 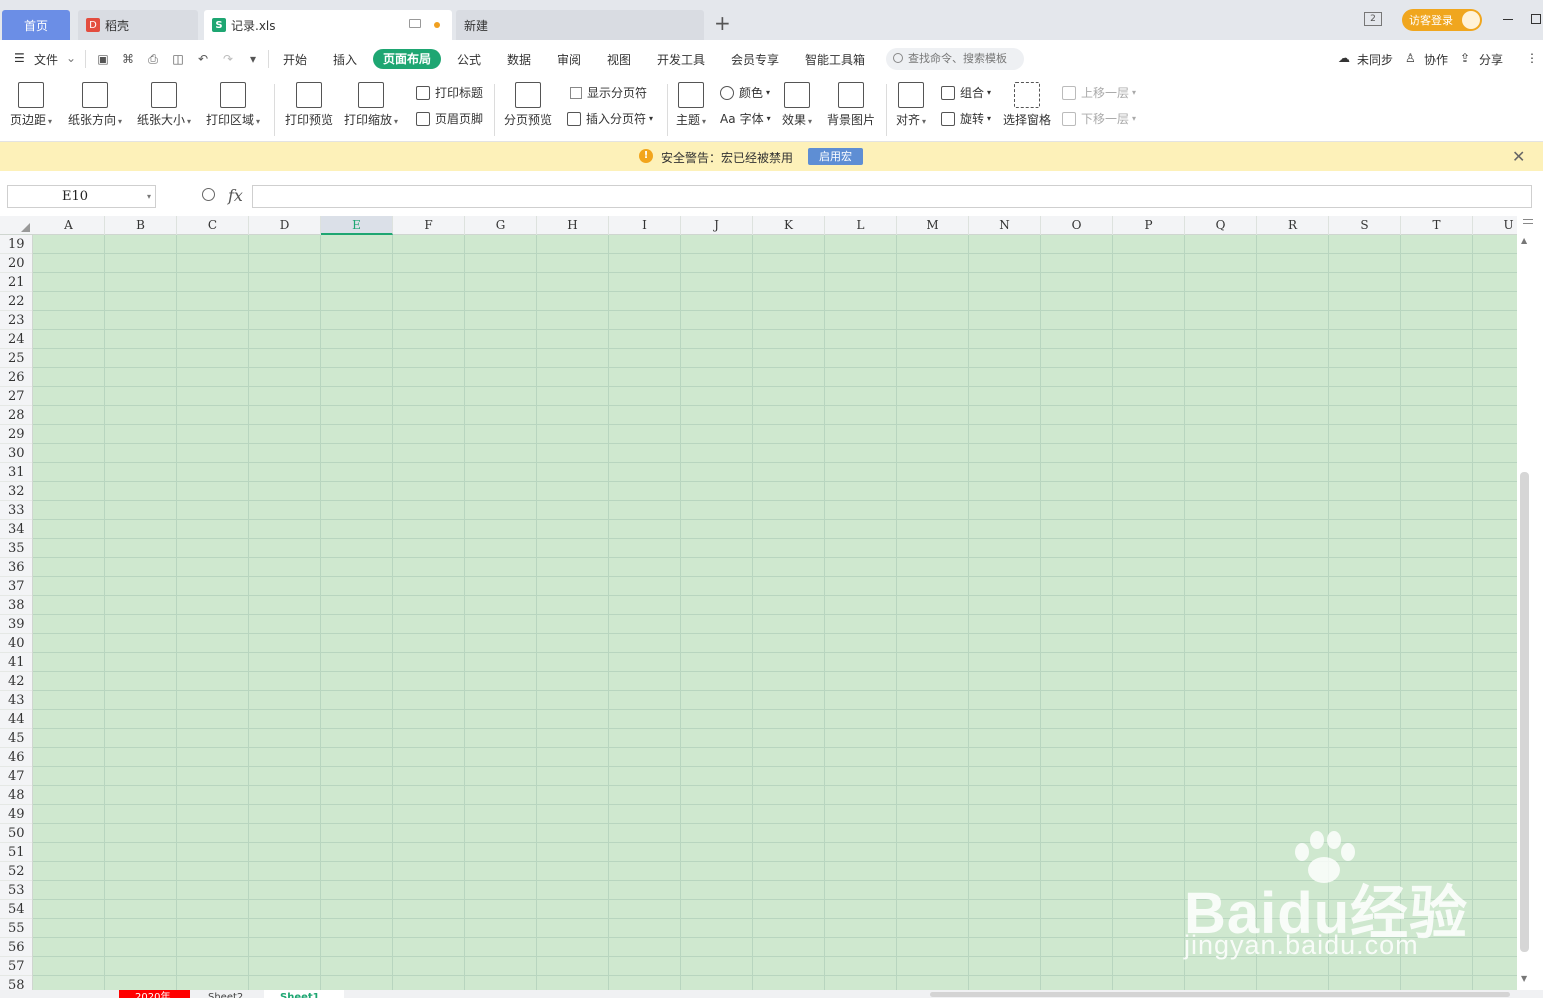 I want to click on row-header: 46, so click(x=16, y=757).